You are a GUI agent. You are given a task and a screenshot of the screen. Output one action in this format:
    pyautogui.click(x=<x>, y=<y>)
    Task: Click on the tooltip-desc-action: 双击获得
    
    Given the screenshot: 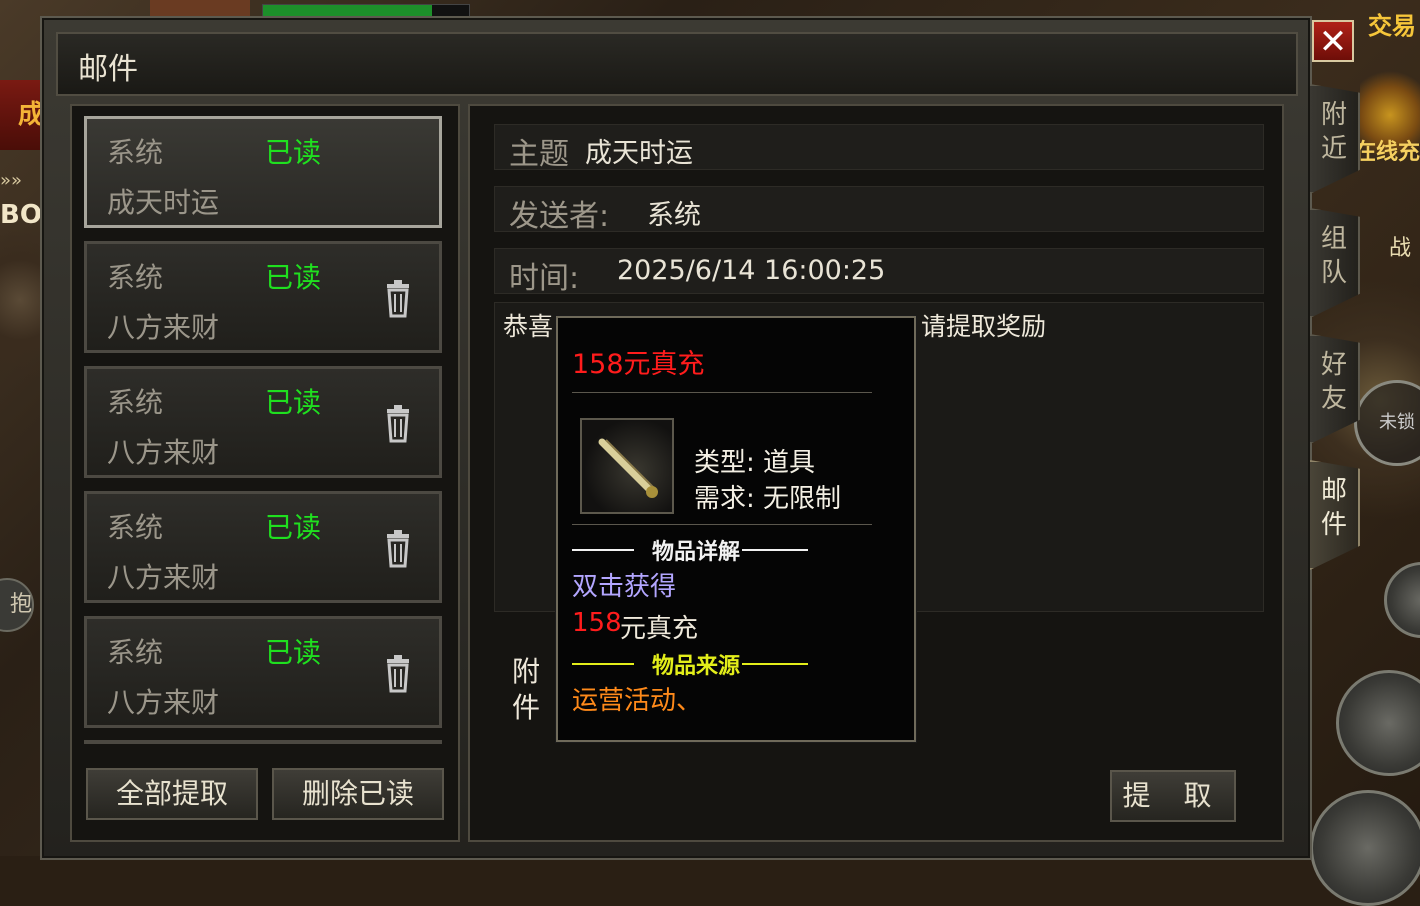 What is the action you would take?
    pyautogui.click(x=624, y=587)
    